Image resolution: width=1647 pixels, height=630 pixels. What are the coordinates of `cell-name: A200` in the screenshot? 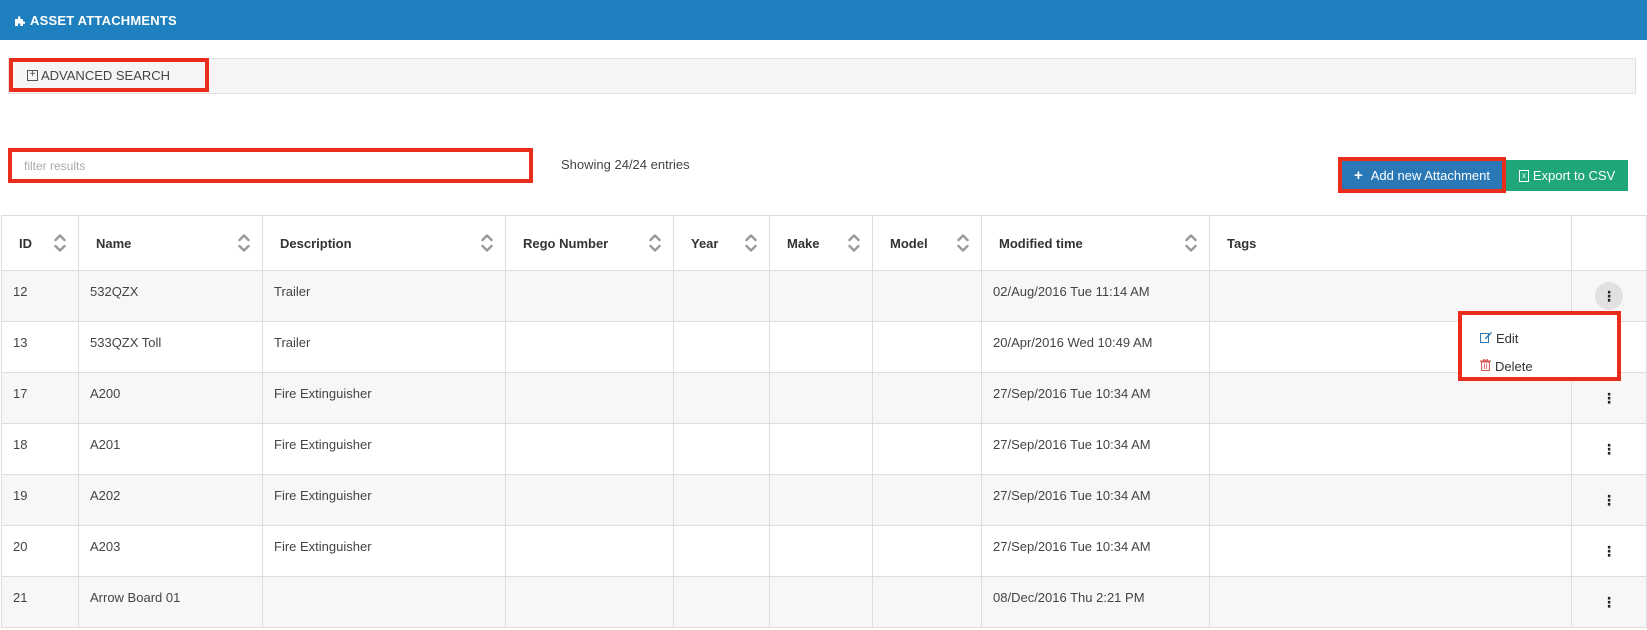 It's located at (170, 398).